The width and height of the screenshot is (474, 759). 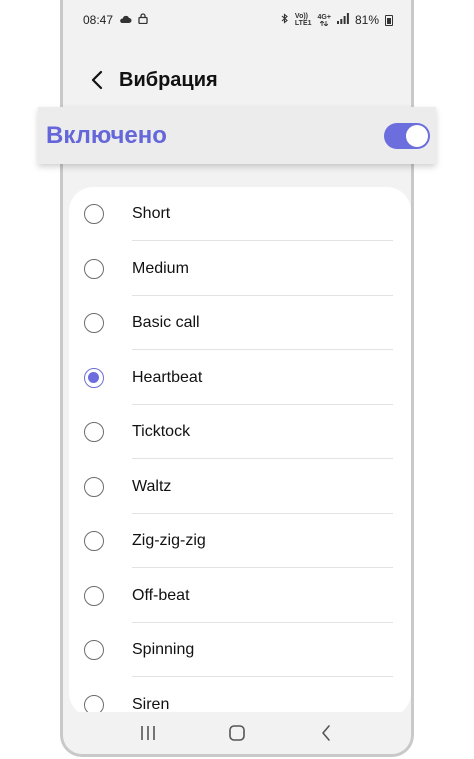 I want to click on recents-icon, so click(x=147, y=733).